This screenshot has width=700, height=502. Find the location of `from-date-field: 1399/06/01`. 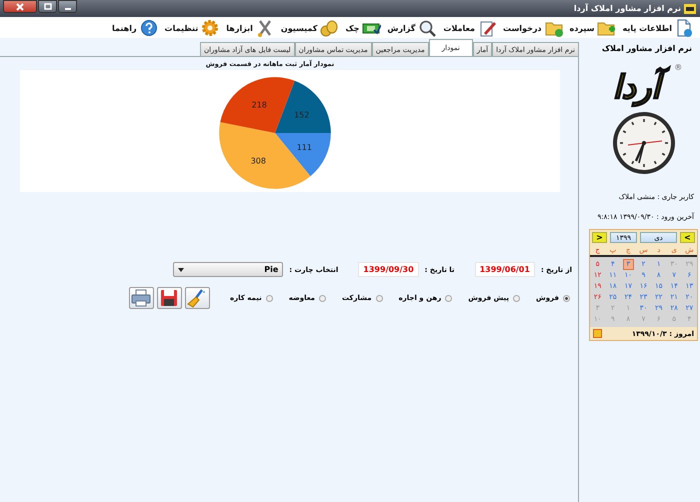

from-date-field: 1399/06/01 is located at coordinates (504, 269).